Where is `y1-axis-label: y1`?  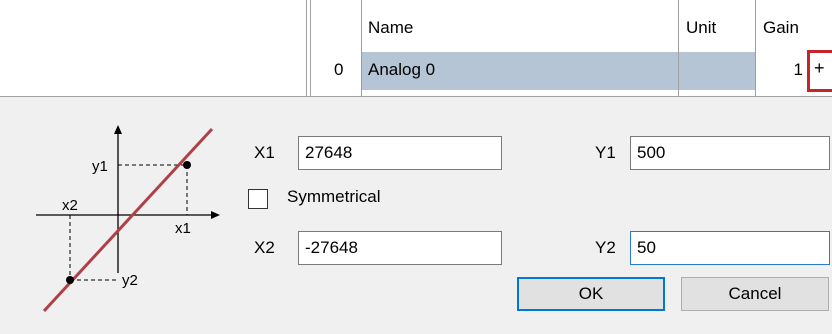 y1-axis-label: y1 is located at coordinates (100, 166).